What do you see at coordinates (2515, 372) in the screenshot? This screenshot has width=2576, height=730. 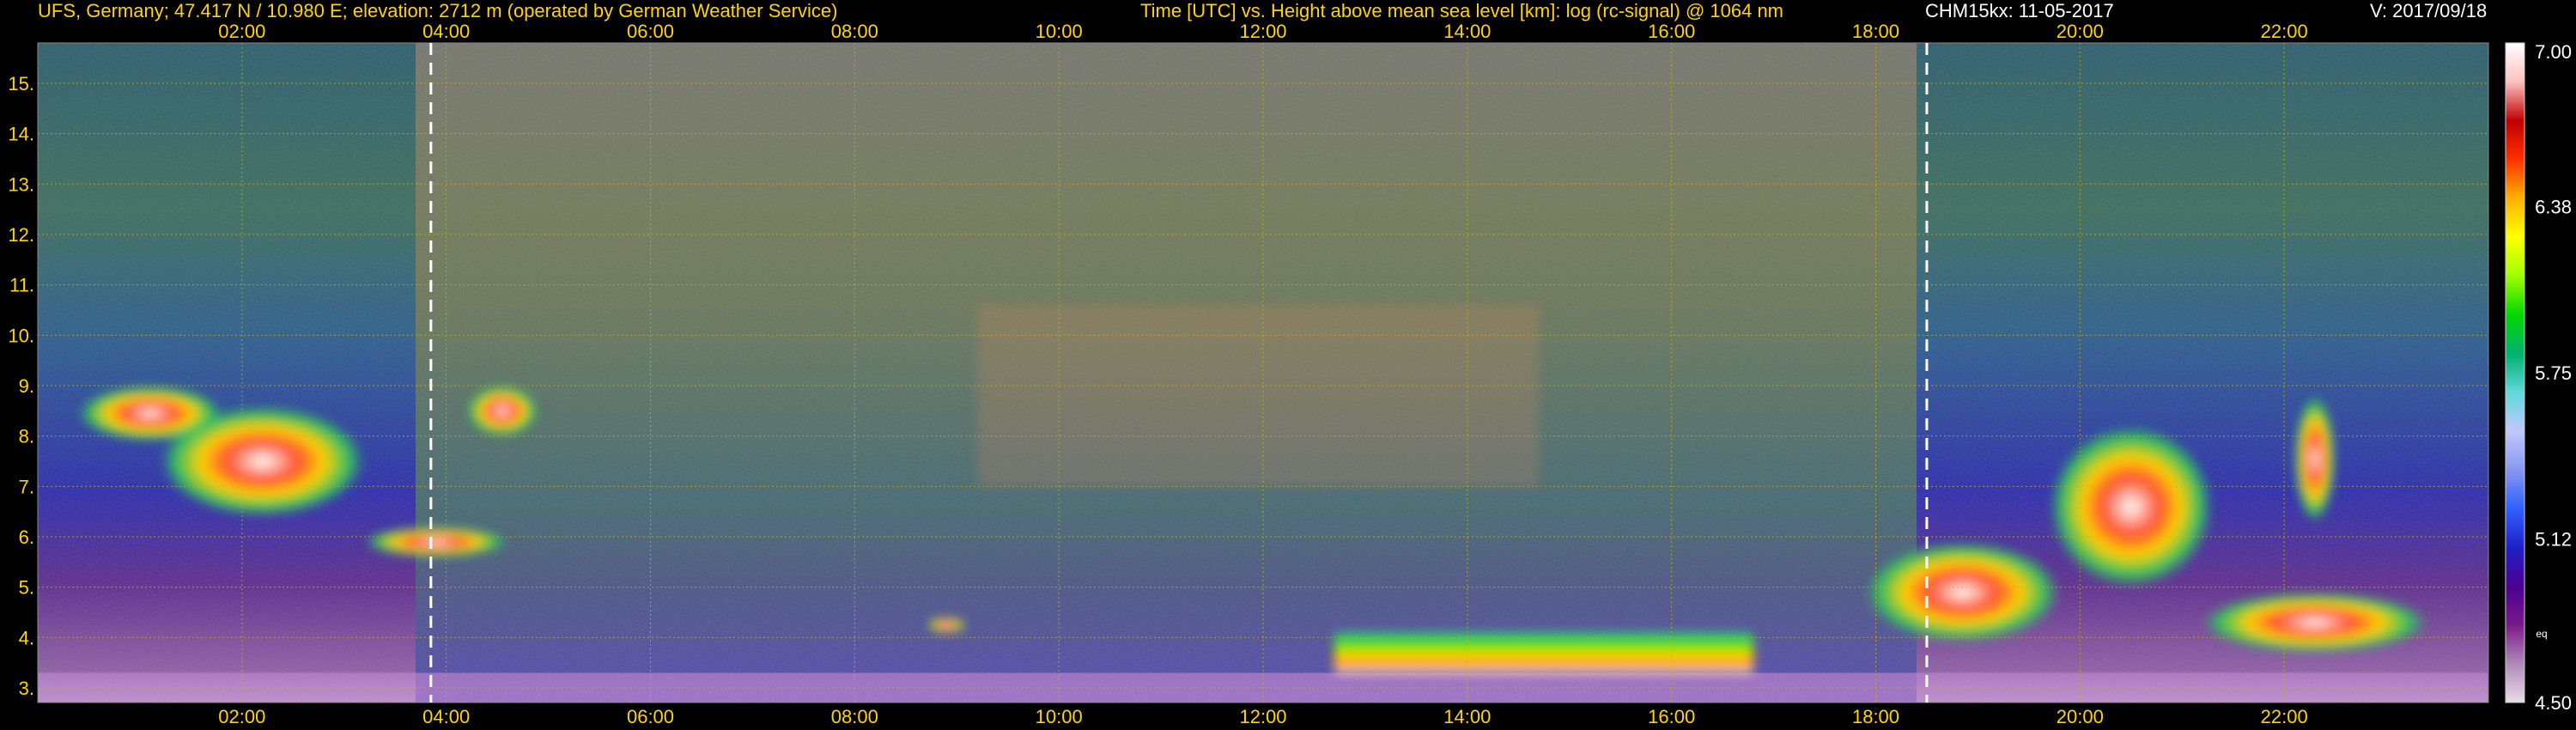 I see `colorbar` at bounding box center [2515, 372].